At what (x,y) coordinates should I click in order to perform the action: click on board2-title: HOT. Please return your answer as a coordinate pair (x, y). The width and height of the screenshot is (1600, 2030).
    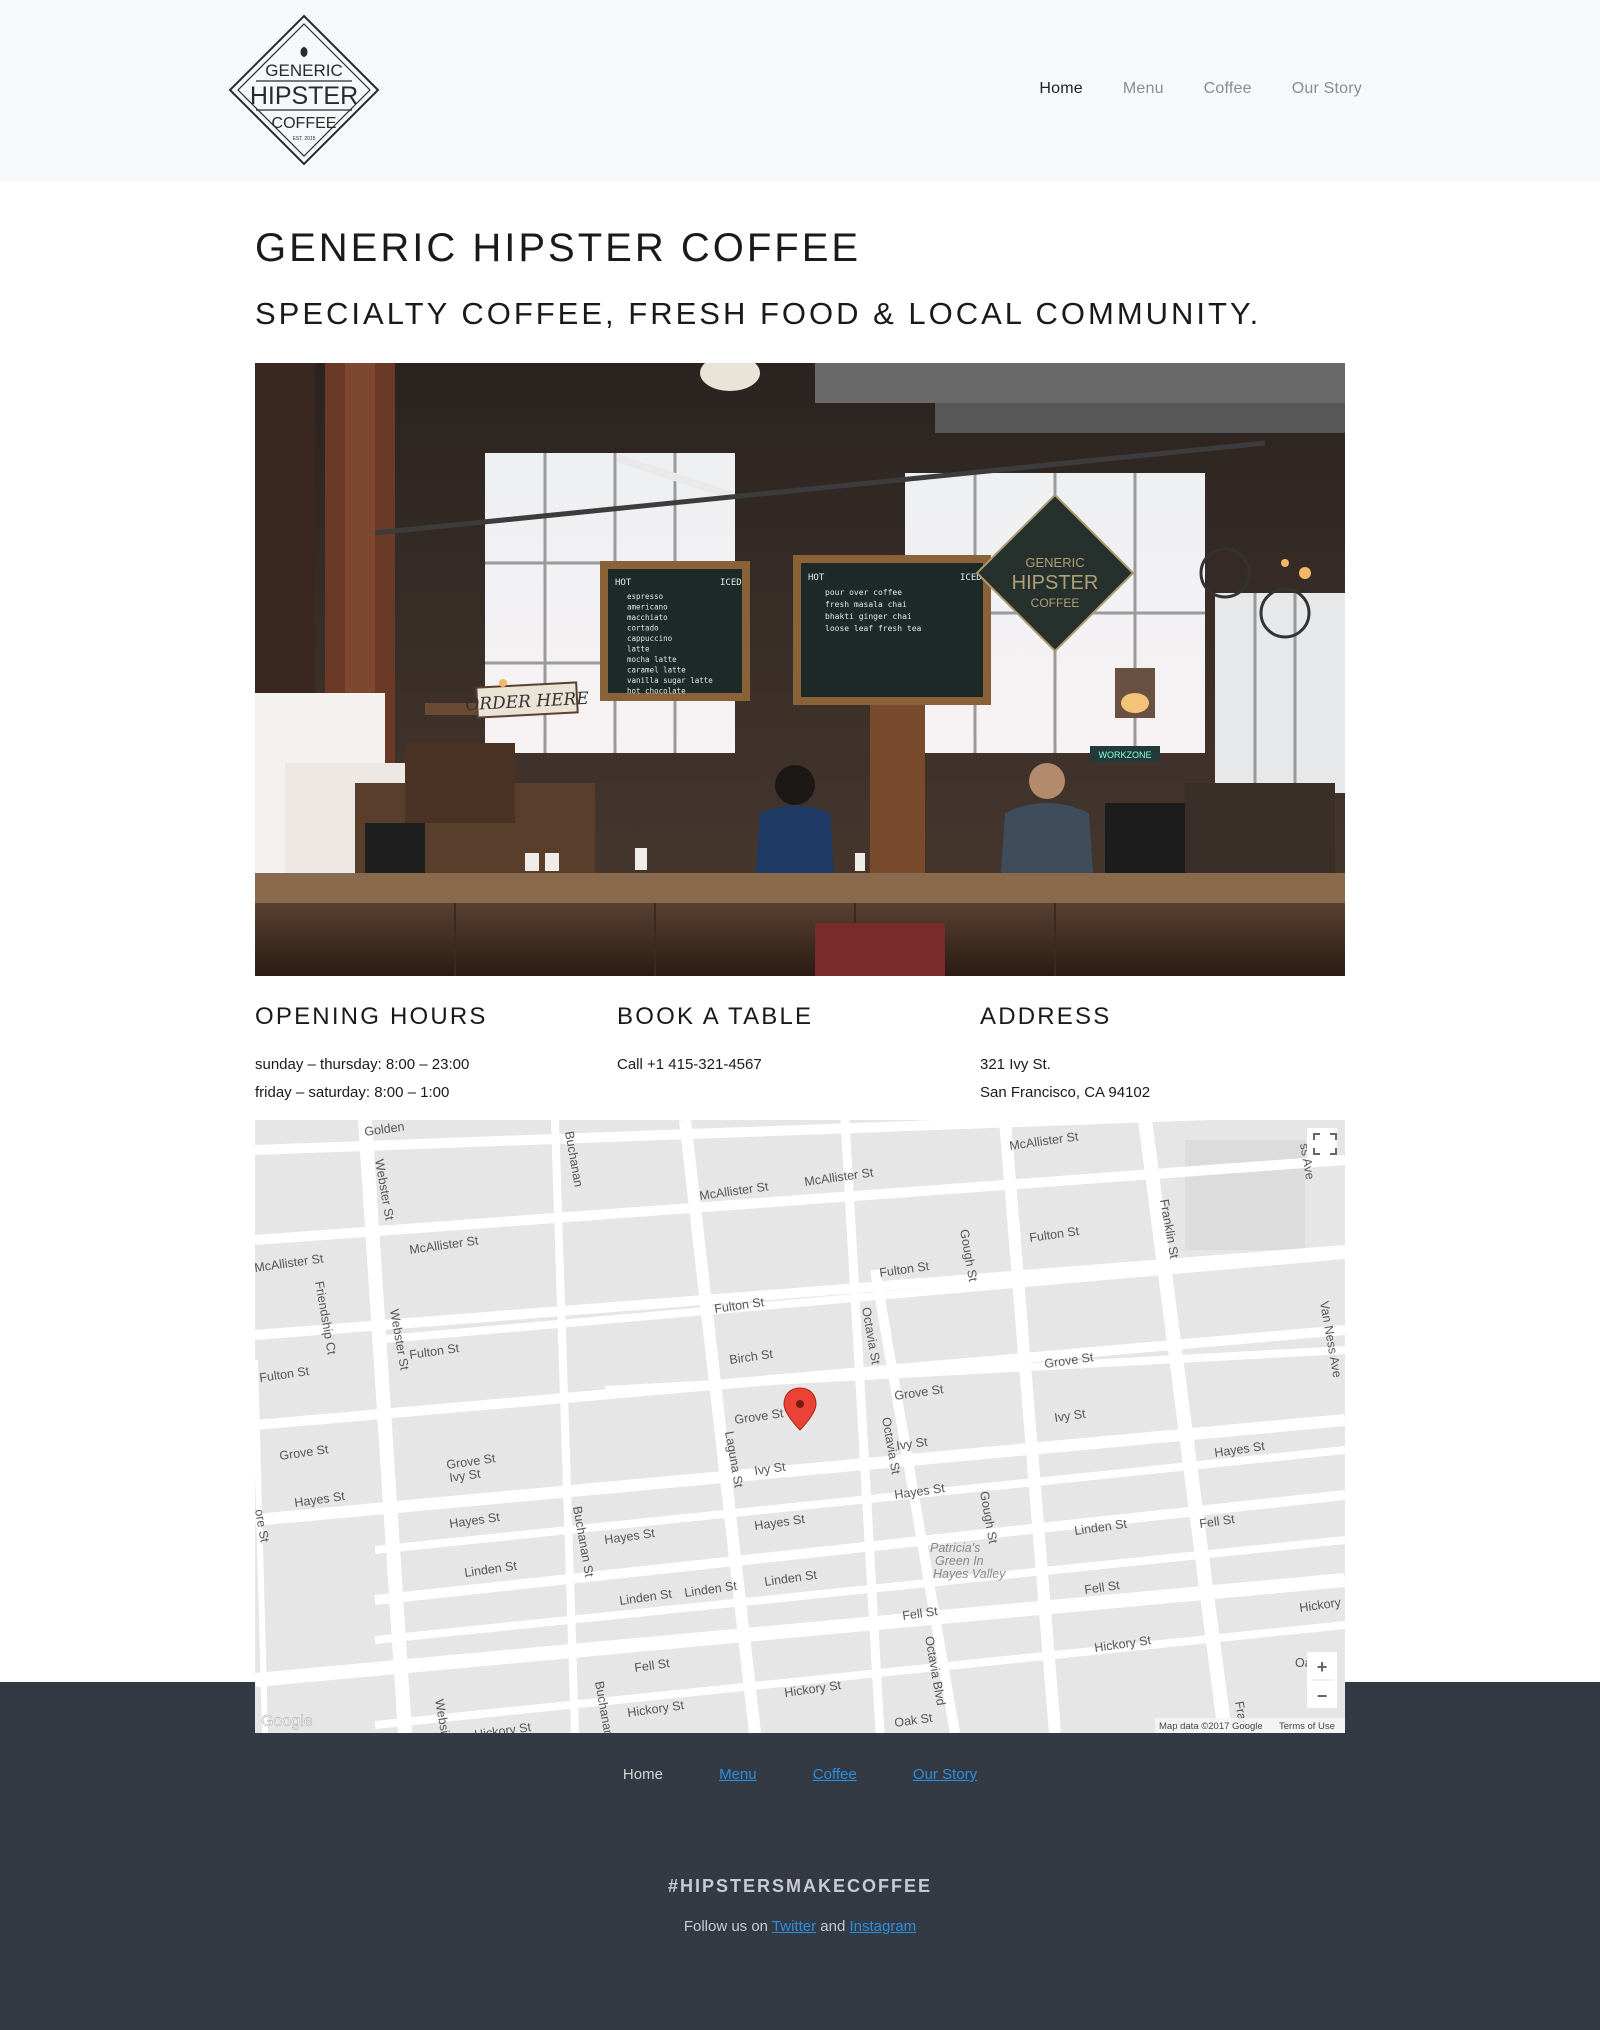
    Looking at the image, I should click on (816, 578).